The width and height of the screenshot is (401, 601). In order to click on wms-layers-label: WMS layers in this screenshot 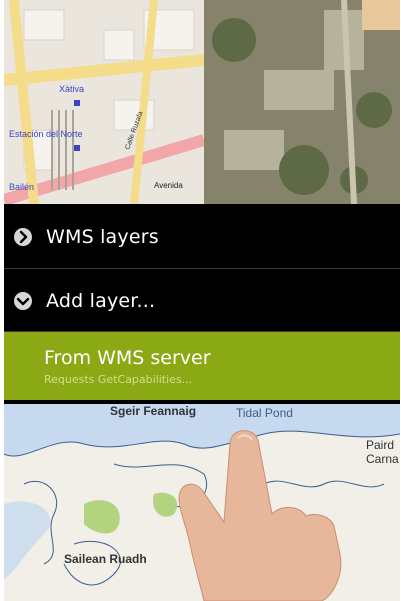, I will do `click(102, 237)`.